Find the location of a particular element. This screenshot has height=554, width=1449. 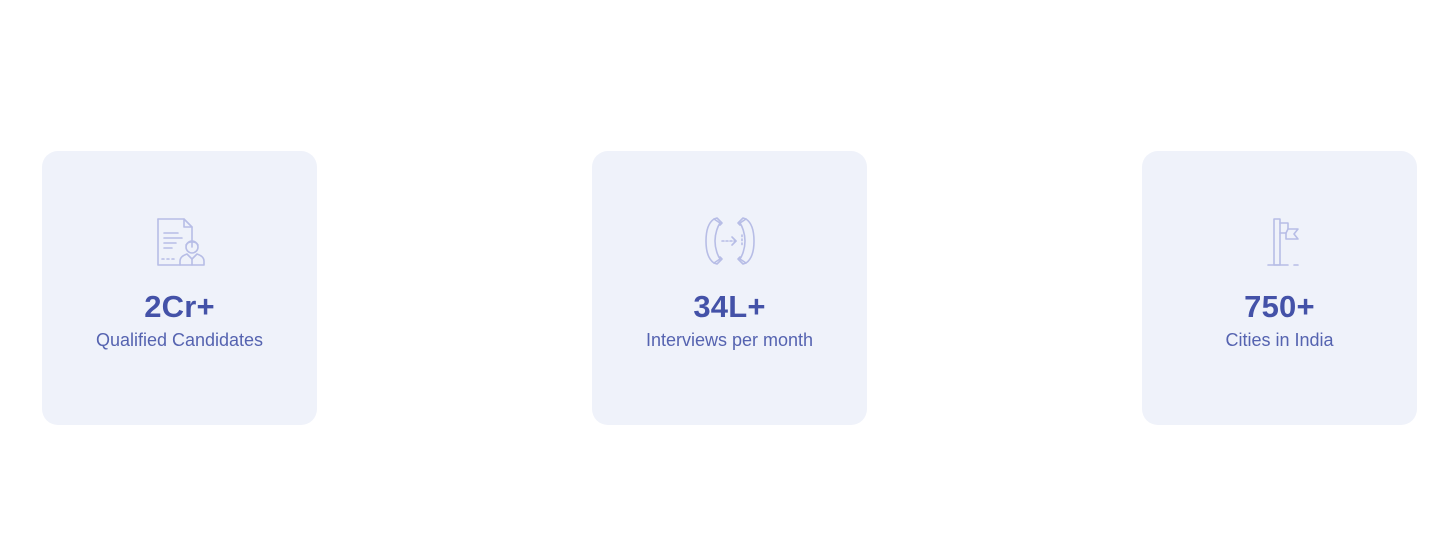

stat-card-candidates: 2Cr+ Qualified Candidates is located at coordinates (179, 288).